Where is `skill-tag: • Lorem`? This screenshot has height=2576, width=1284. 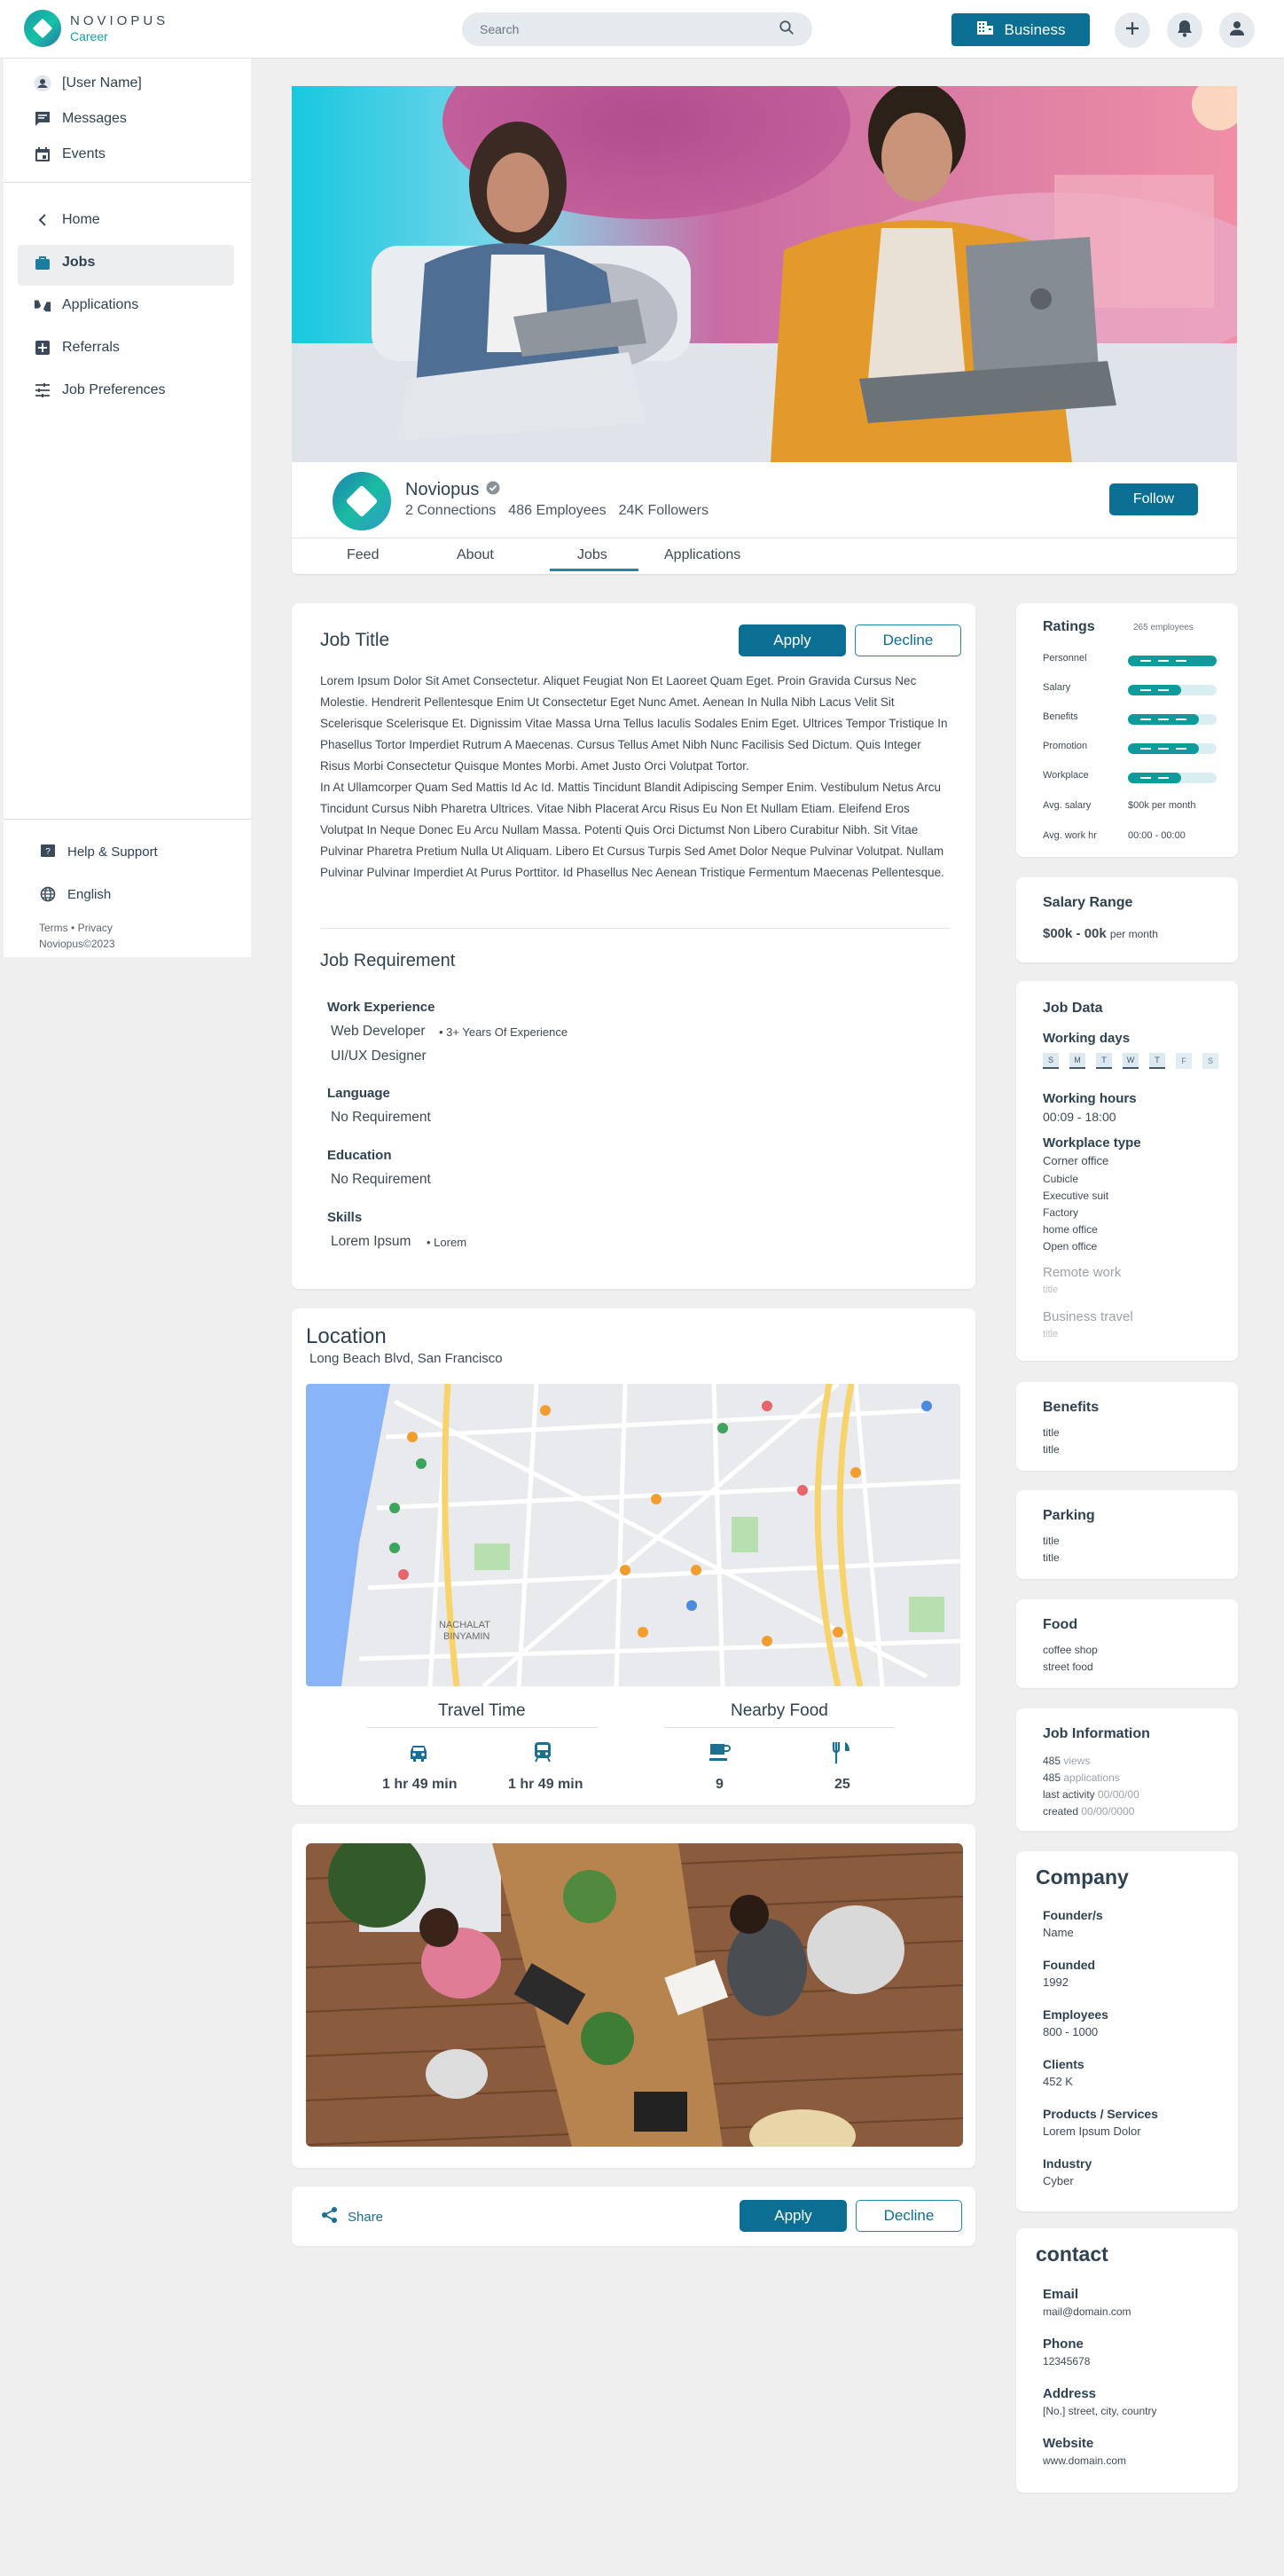
skill-tag: • Lorem is located at coordinates (447, 1242).